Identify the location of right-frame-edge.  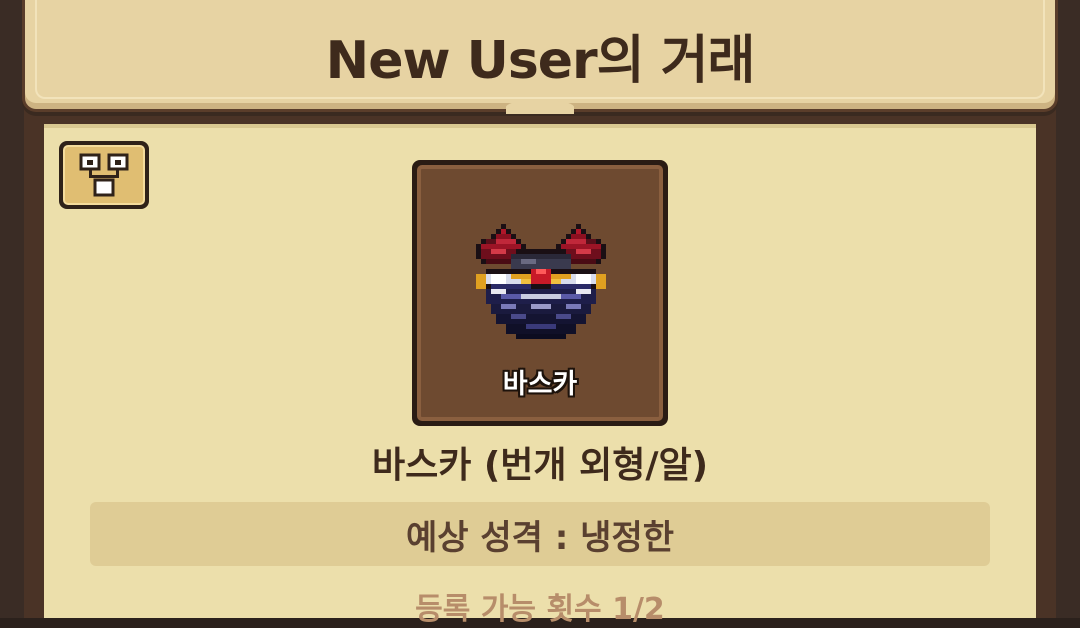
(1068, 309).